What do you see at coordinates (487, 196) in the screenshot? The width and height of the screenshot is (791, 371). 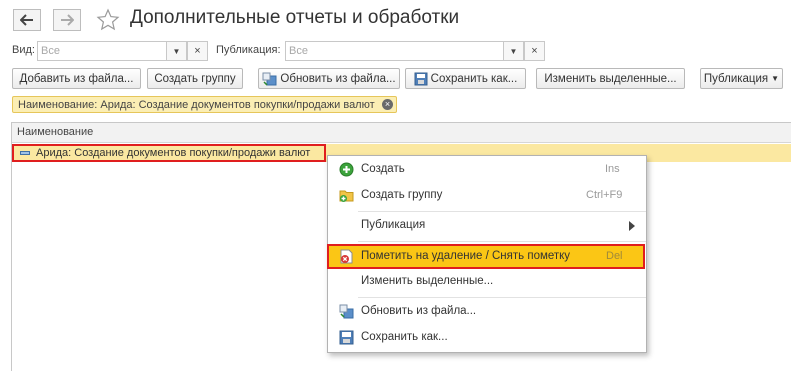 I see `menu-item-create-group: Создать группу Ctrl+F9` at bounding box center [487, 196].